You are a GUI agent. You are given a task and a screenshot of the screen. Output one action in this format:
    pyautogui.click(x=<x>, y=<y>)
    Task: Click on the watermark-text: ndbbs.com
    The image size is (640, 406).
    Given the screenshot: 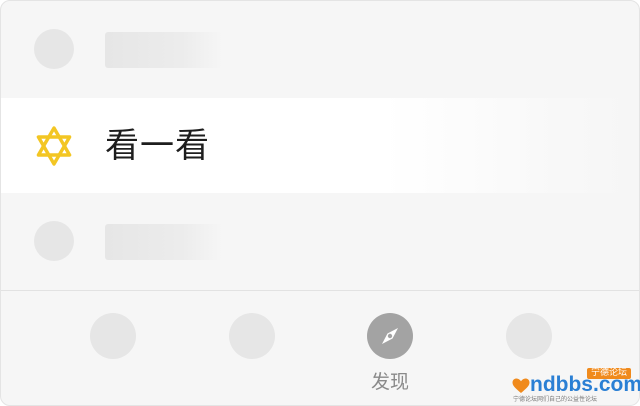 What is the action you would take?
    pyautogui.click(x=585, y=384)
    